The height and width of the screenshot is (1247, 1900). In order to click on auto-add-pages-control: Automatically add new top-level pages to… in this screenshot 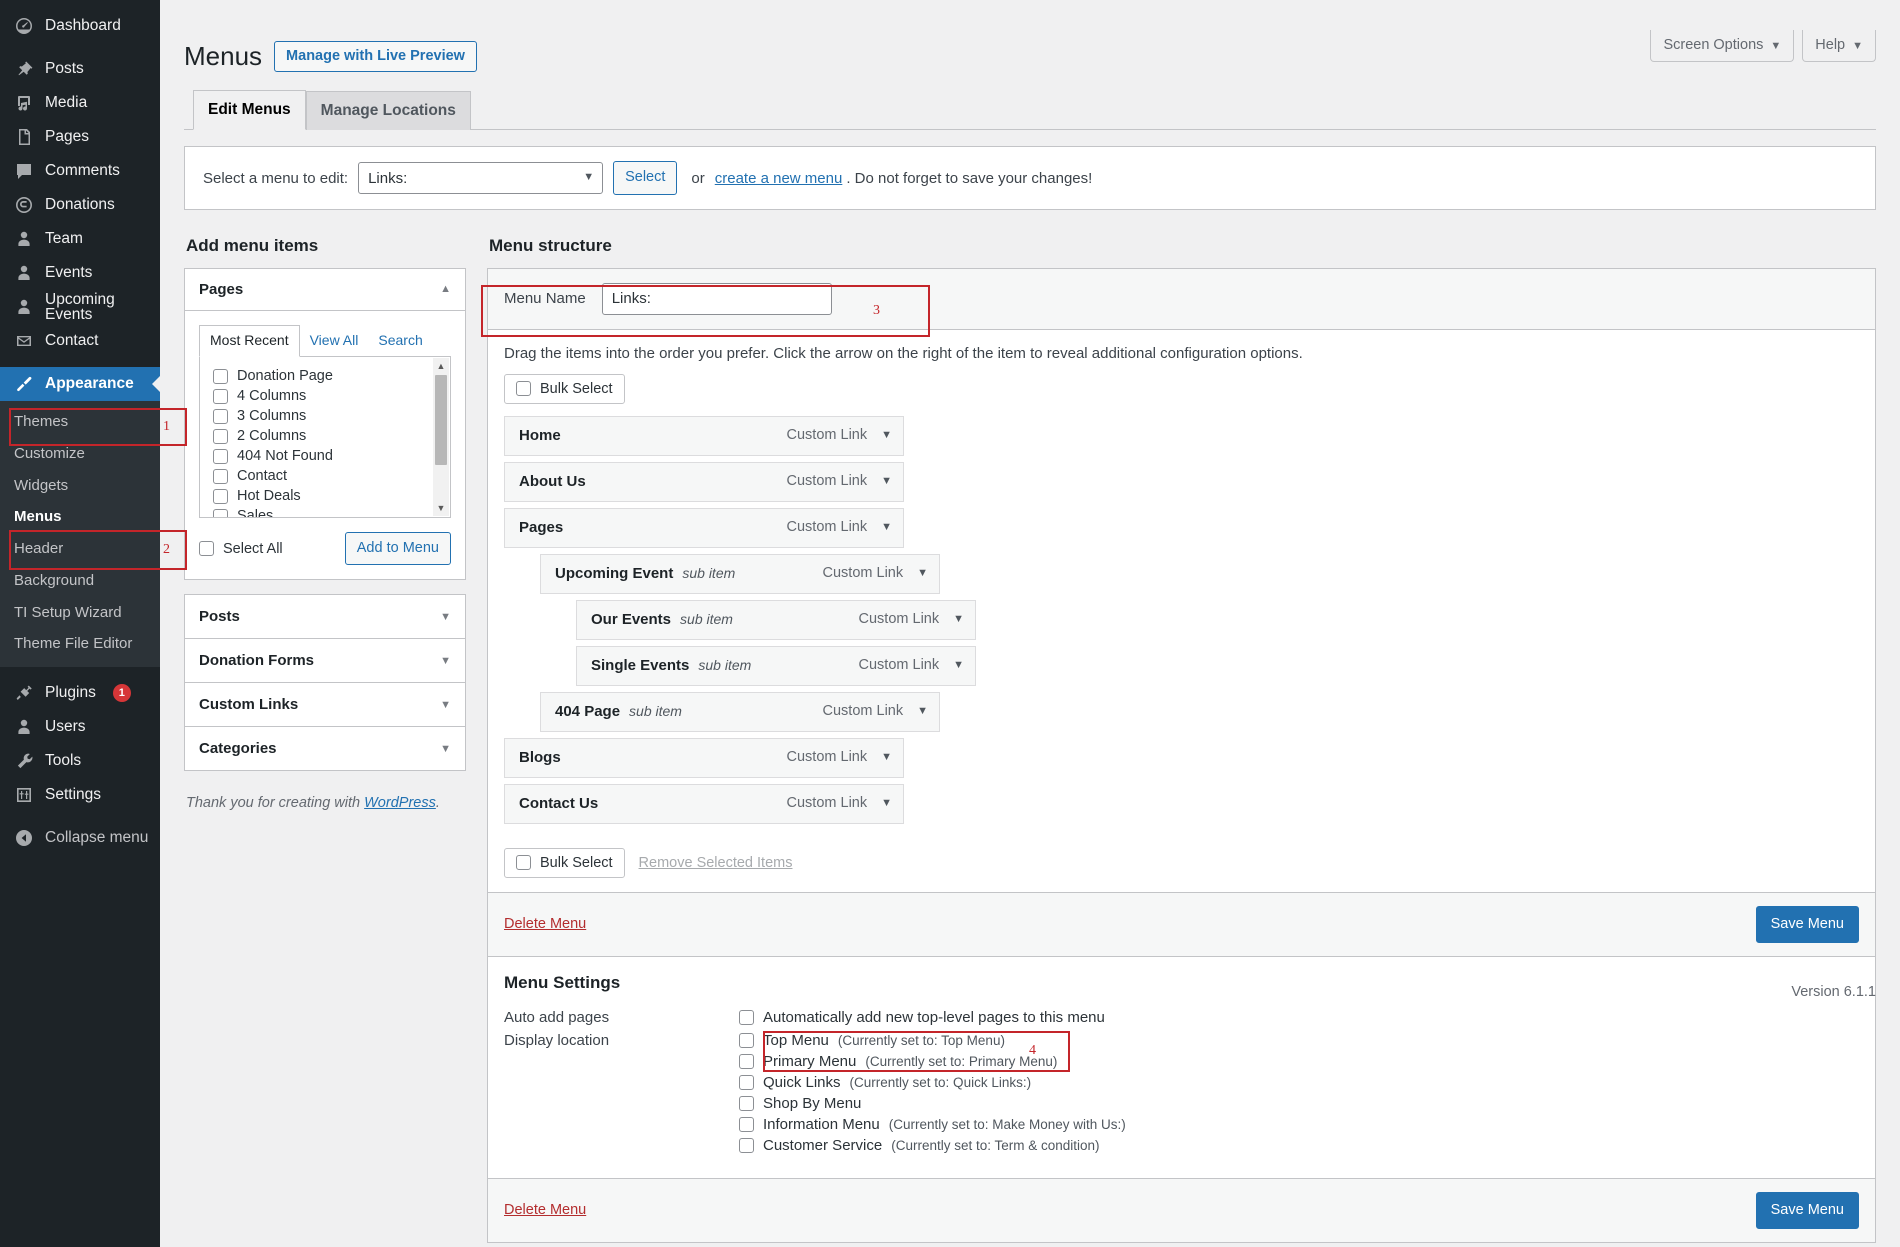, I will do `click(1299, 1017)`.